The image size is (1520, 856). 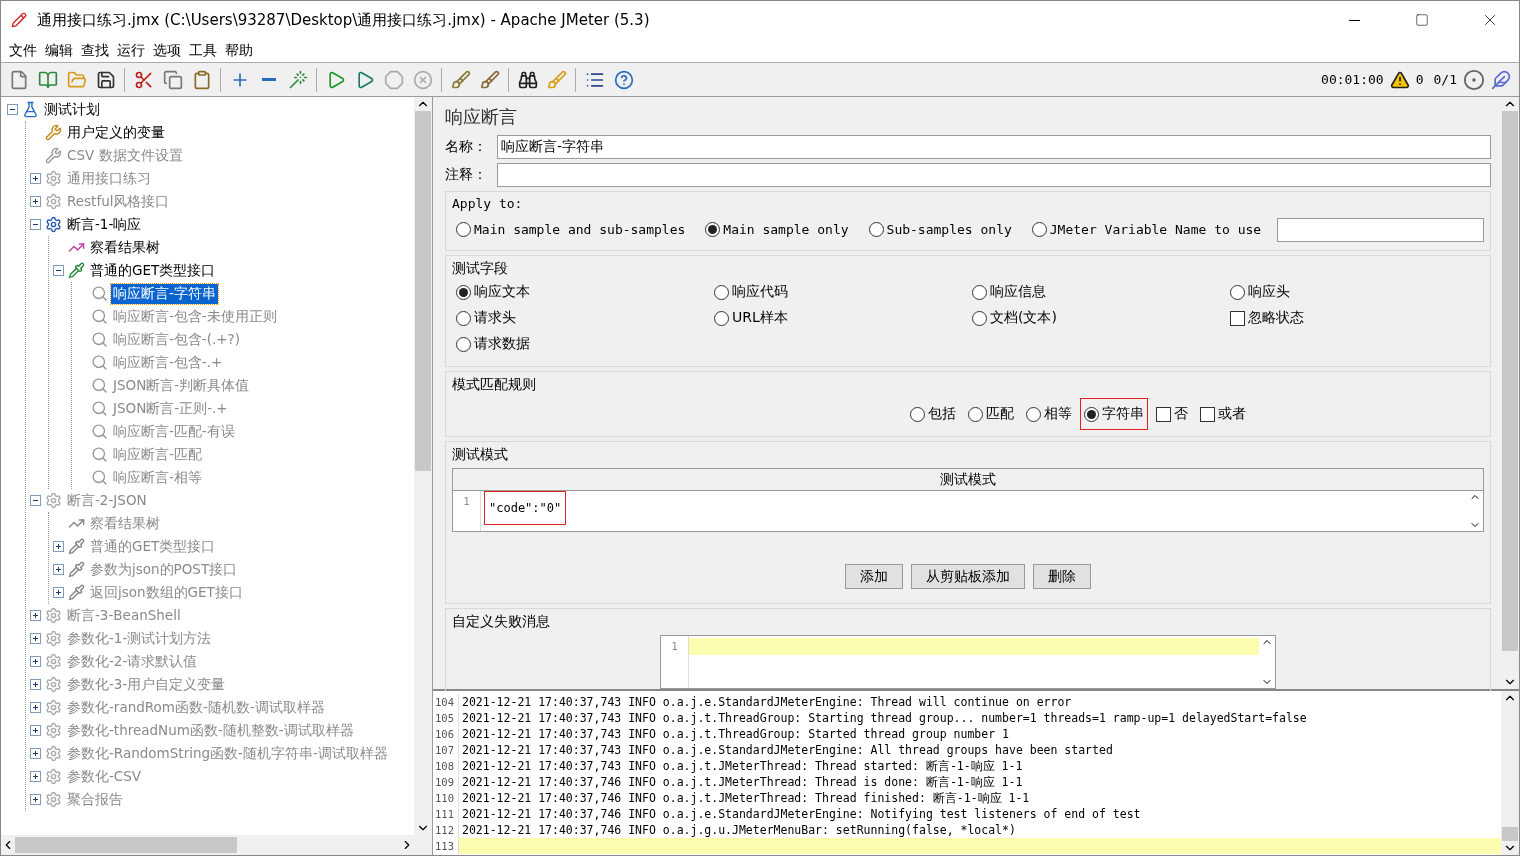 I want to click on horizontal-scrollbar, so click(x=216, y=845).